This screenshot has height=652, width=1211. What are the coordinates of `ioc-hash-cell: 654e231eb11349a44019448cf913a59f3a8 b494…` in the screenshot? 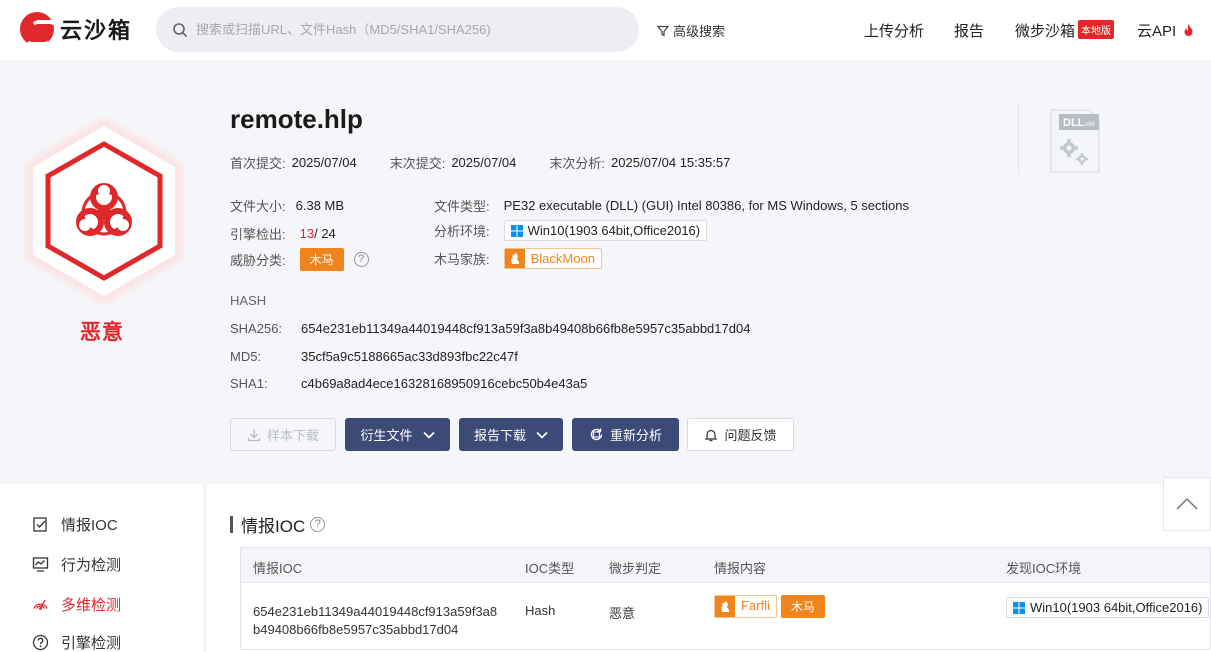 It's located at (375, 621).